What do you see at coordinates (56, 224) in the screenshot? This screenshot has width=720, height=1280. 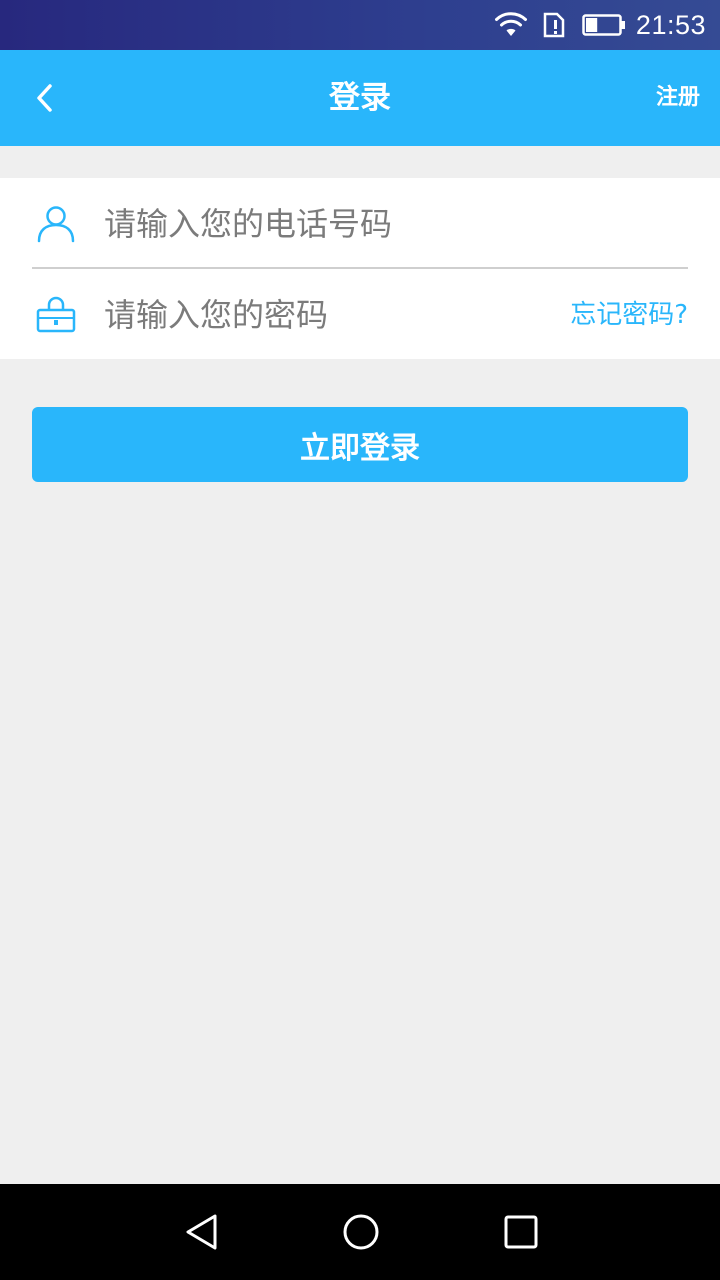 I see `user-icon` at bounding box center [56, 224].